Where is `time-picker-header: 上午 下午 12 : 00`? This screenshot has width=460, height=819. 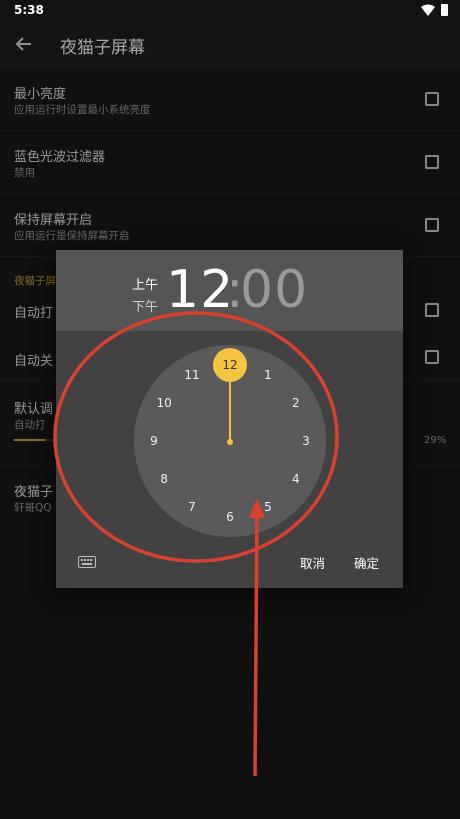
time-picker-header: 上午 下午 12 : 00 is located at coordinates (229, 290).